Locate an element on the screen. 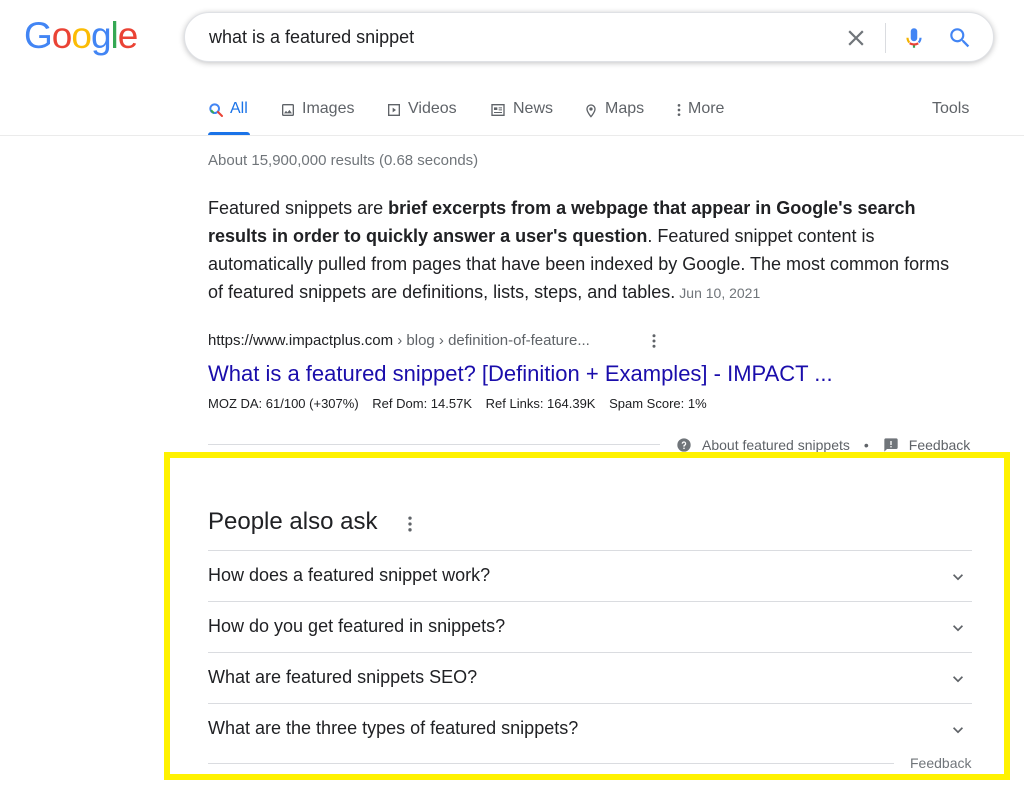  search-box: what is a featured snippet is located at coordinates (589, 37).